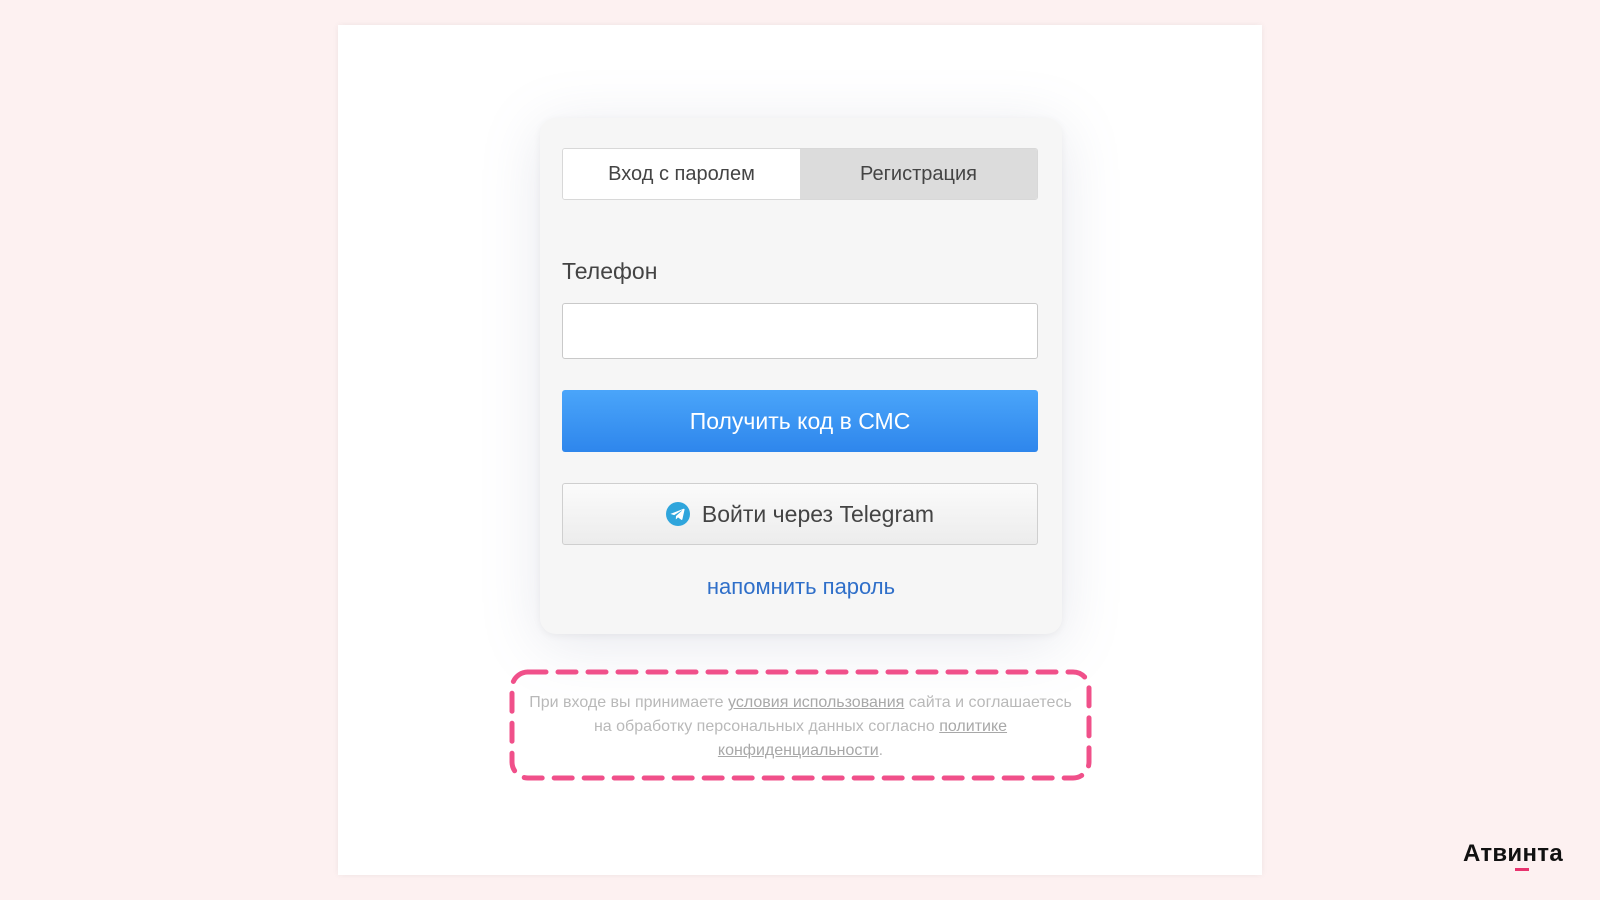 This screenshot has height=900, width=1600. Describe the element at coordinates (816, 702) in the screenshot. I see `terms-of-use-link: условия использования` at that location.